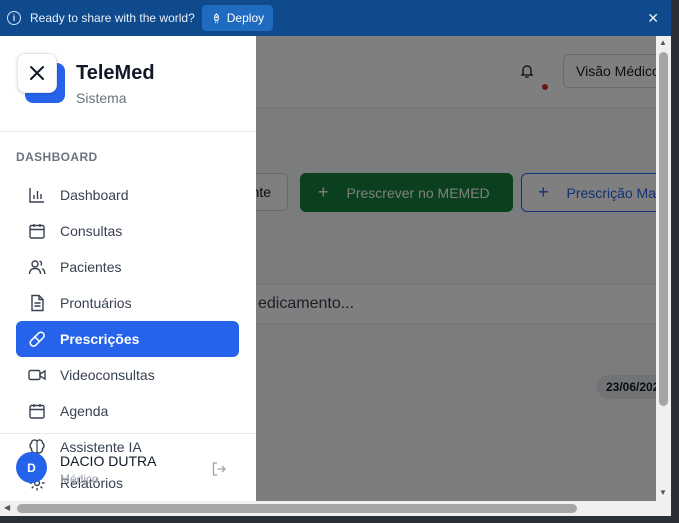  What do you see at coordinates (107, 375) in the screenshot?
I see `sidebar-item-label: Videoconsultas` at bounding box center [107, 375].